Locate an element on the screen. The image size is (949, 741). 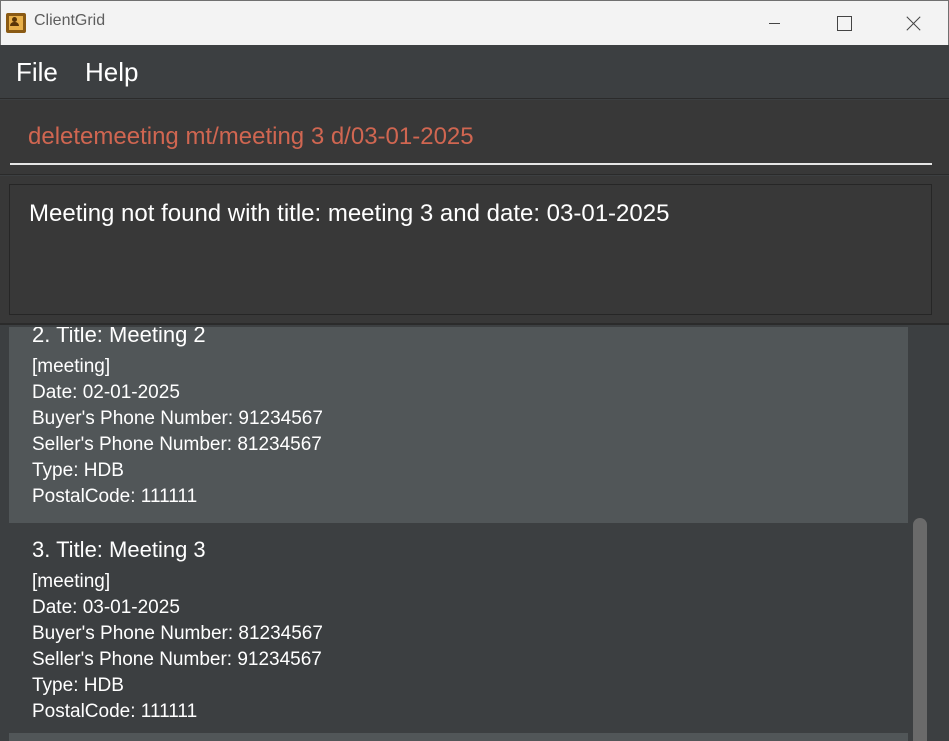
list-item is located at coordinates (458, 737).